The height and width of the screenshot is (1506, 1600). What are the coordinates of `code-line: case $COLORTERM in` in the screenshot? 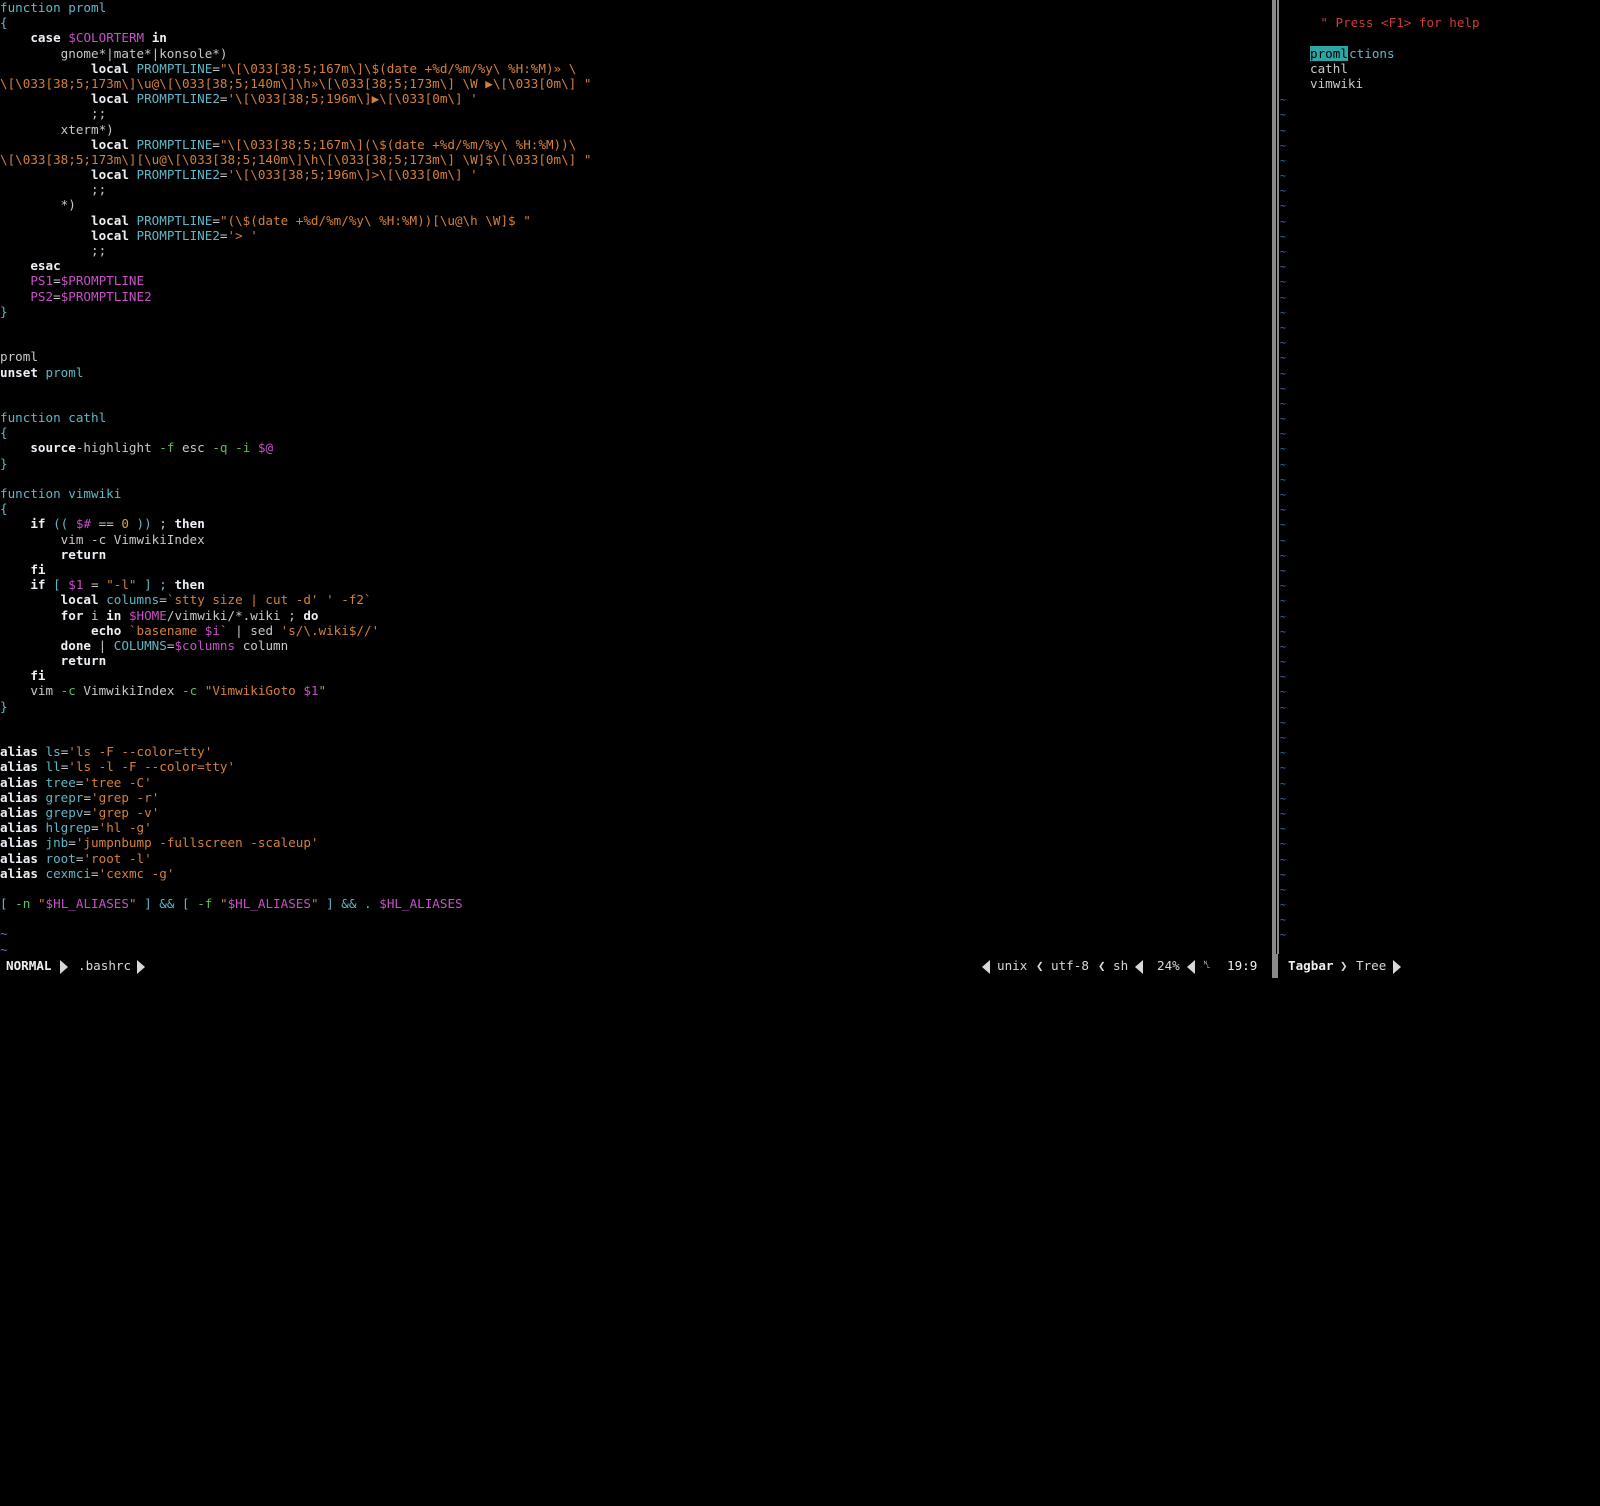 It's located at (636, 37).